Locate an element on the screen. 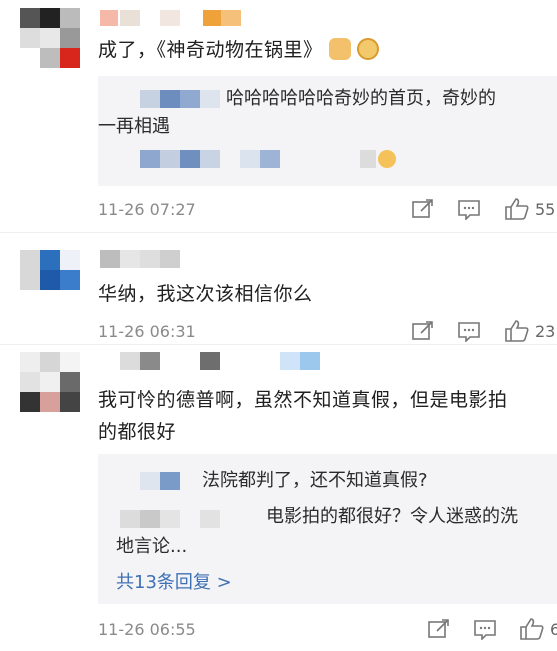 The width and height of the screenshot is (557, 651). like-count: 55 is located at coordinates (545, 209).